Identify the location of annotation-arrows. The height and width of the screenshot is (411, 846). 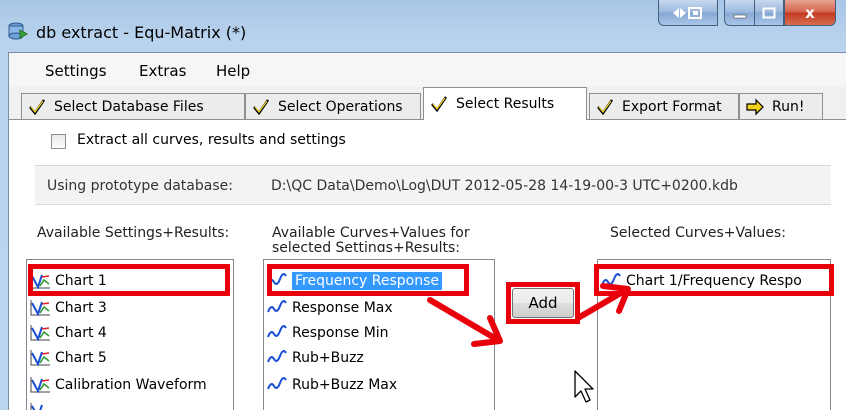
(529, 315).